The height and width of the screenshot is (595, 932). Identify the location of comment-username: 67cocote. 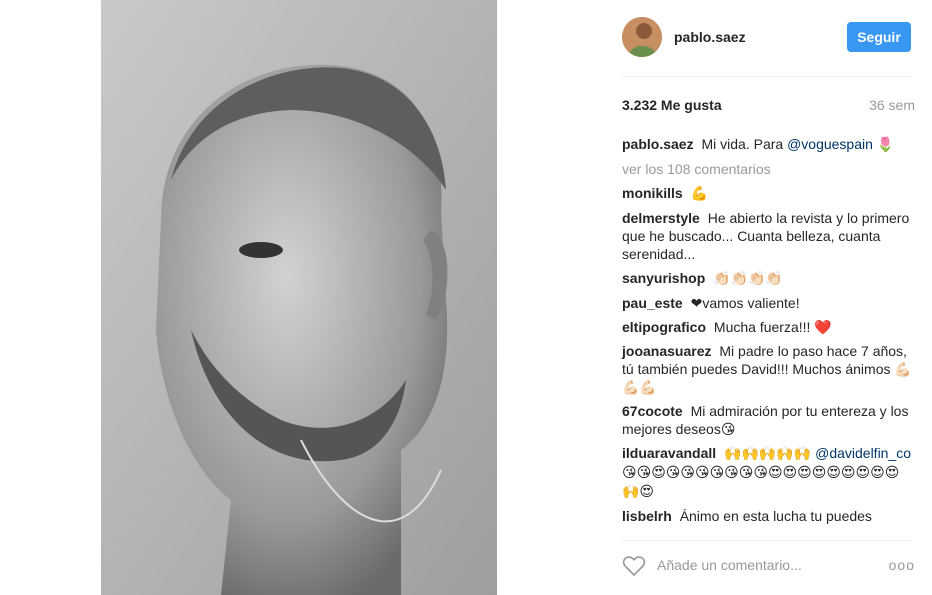
(652, 411).